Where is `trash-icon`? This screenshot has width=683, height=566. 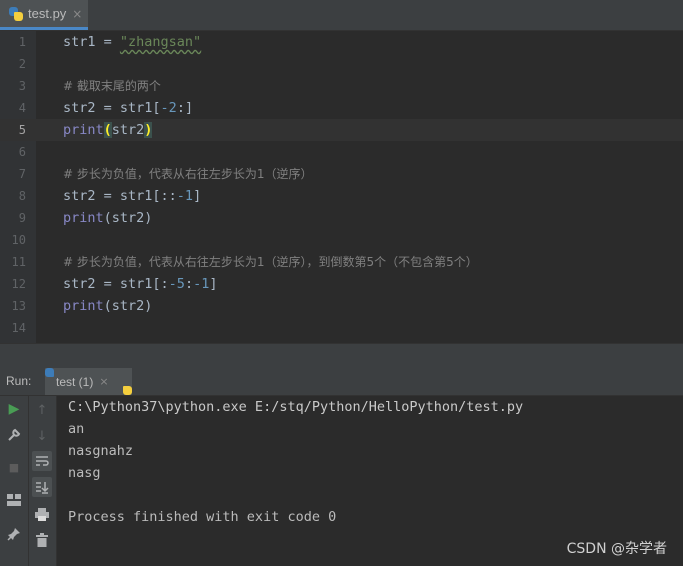 trash-icon is located at coordinates (42, 540).